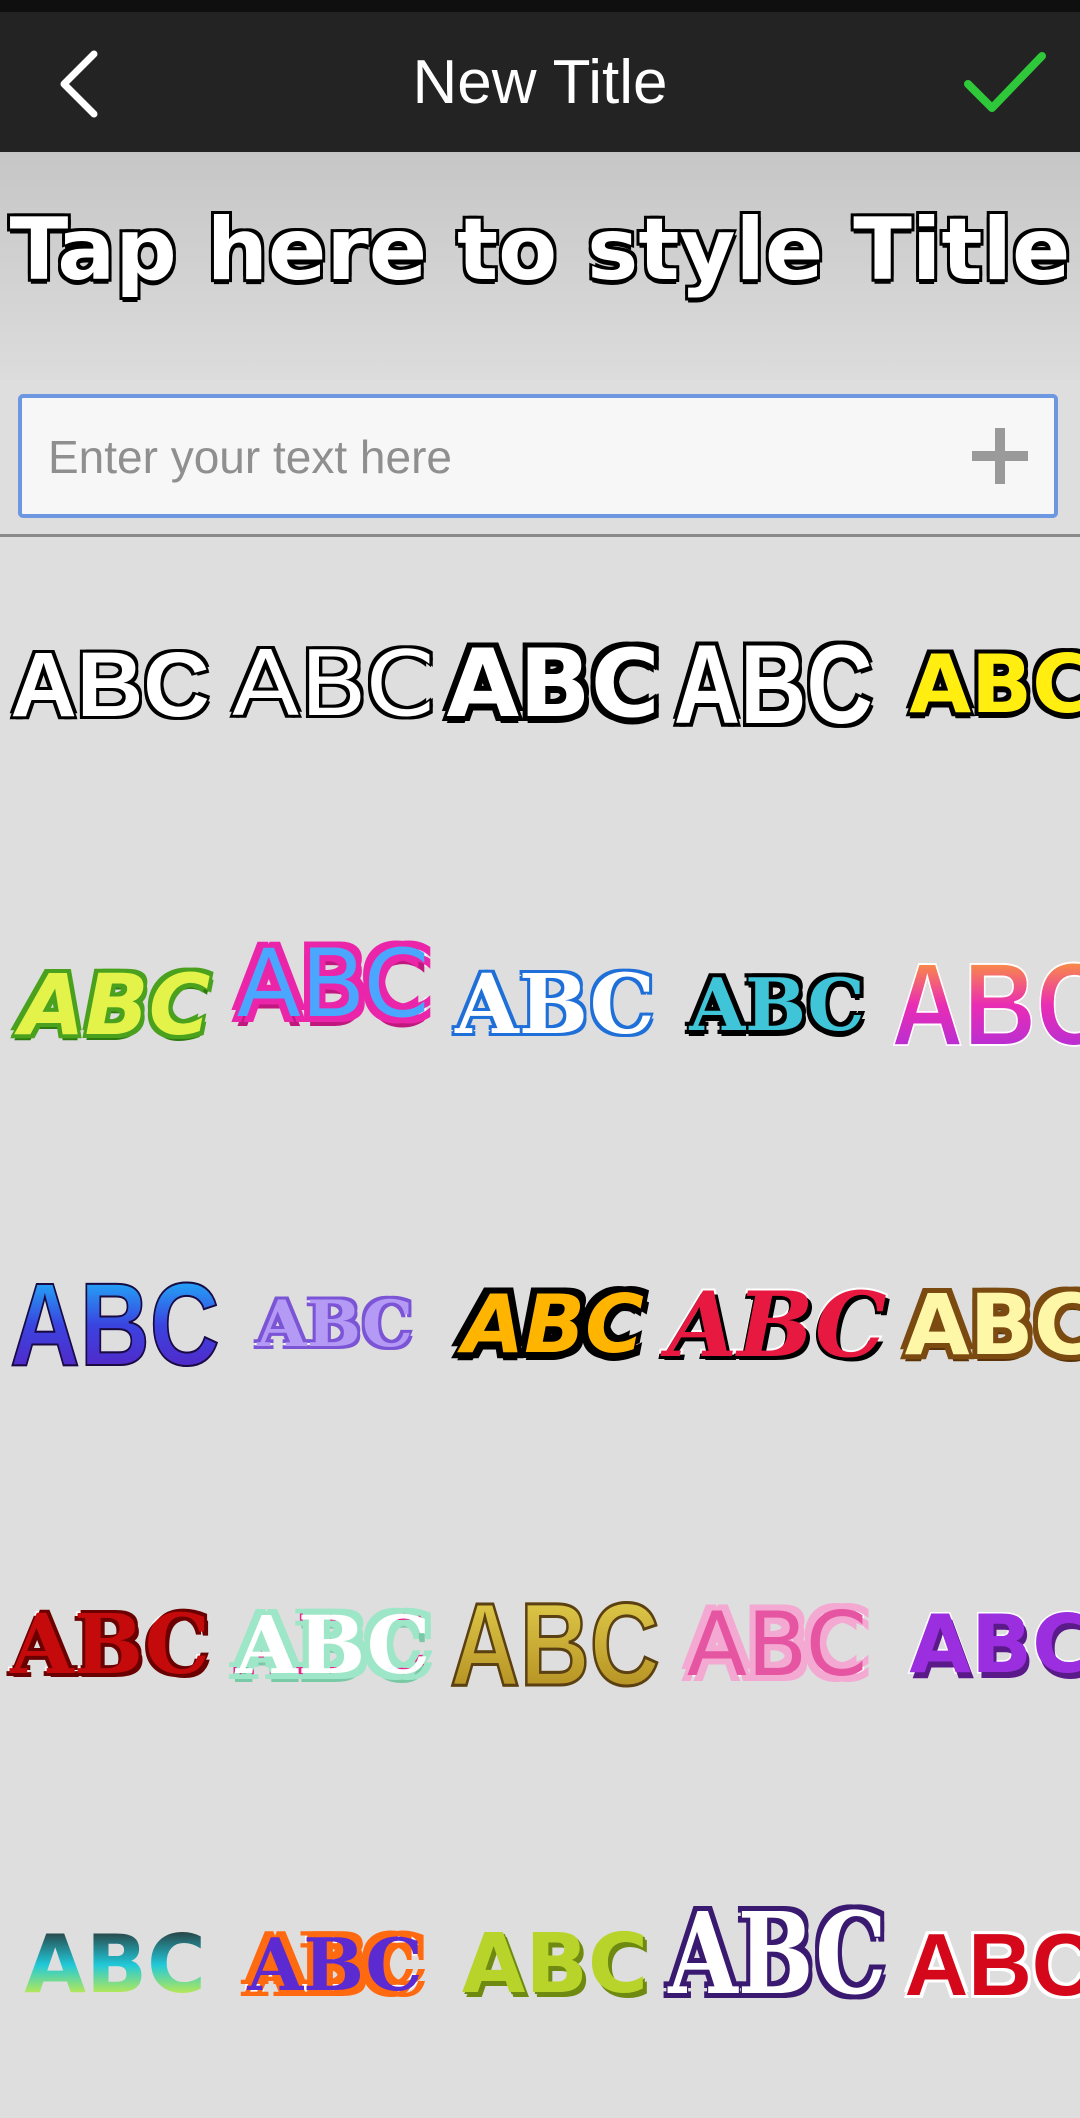  I want to click on top-app-bar: New Title, so click(540, 82).